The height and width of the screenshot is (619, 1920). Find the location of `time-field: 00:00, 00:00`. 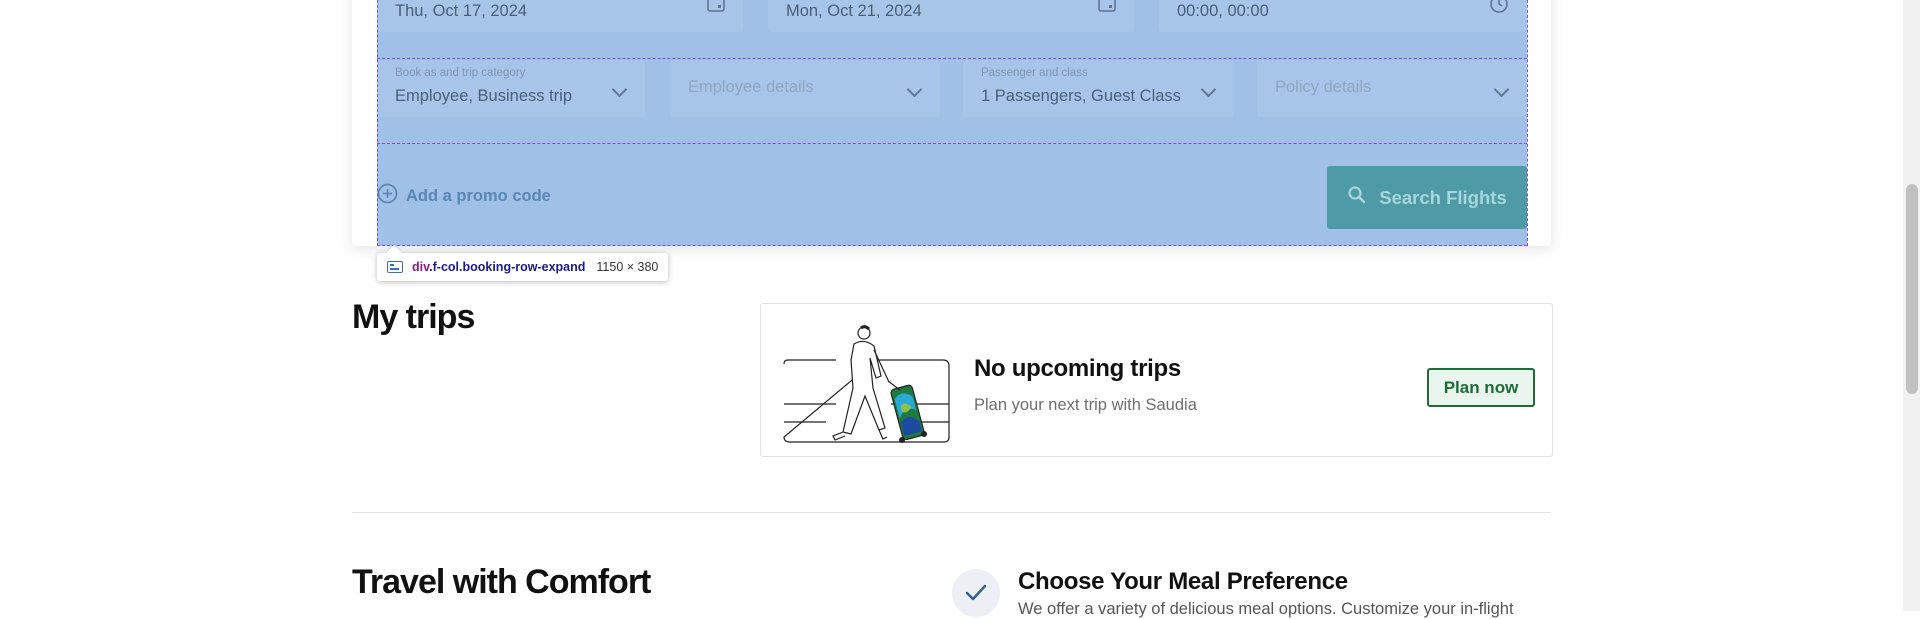

time-field: 00:00, 00:00 is located at coordinates (1343, 16).